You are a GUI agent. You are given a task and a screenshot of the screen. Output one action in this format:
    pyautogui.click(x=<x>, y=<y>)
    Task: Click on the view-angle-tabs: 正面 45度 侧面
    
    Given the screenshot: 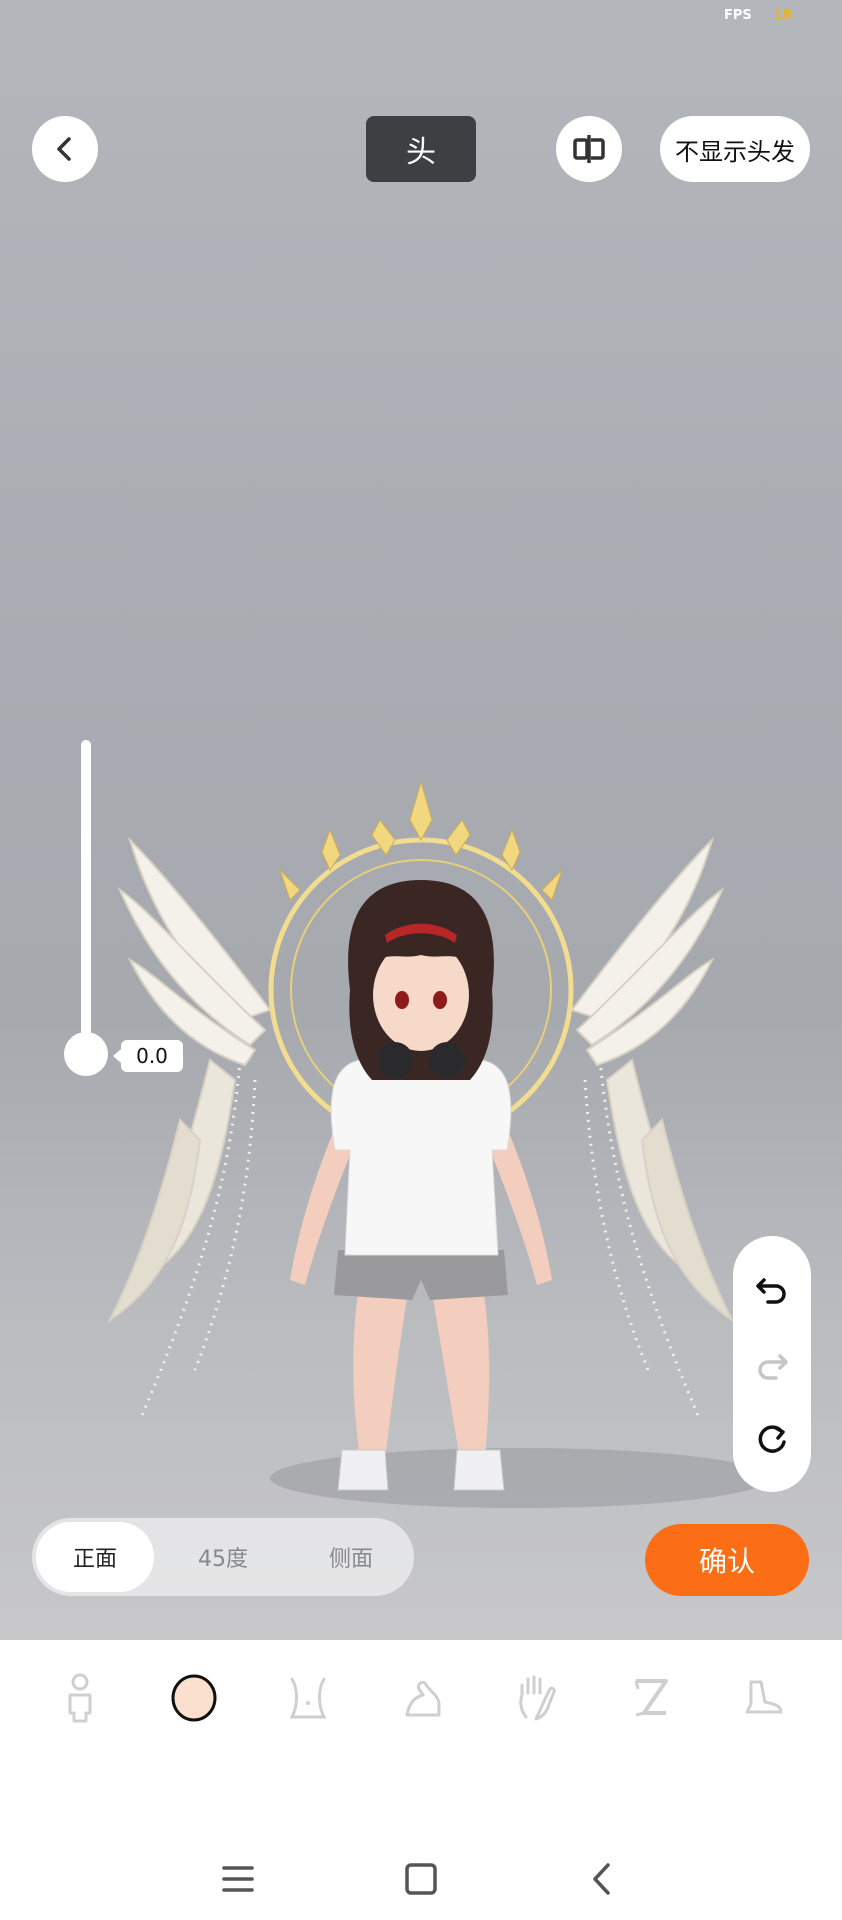 What is the action you would take?
    pyautogui.click(x=223, y=1557)
    